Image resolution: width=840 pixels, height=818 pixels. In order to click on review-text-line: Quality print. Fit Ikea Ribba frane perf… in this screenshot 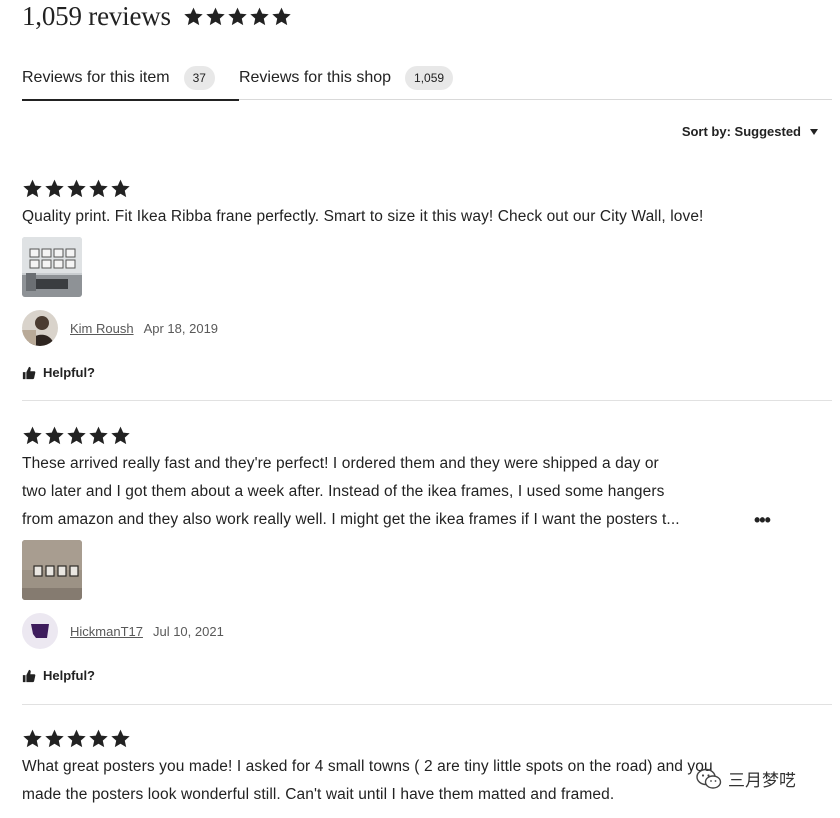, I will do `click(363, 216)`.